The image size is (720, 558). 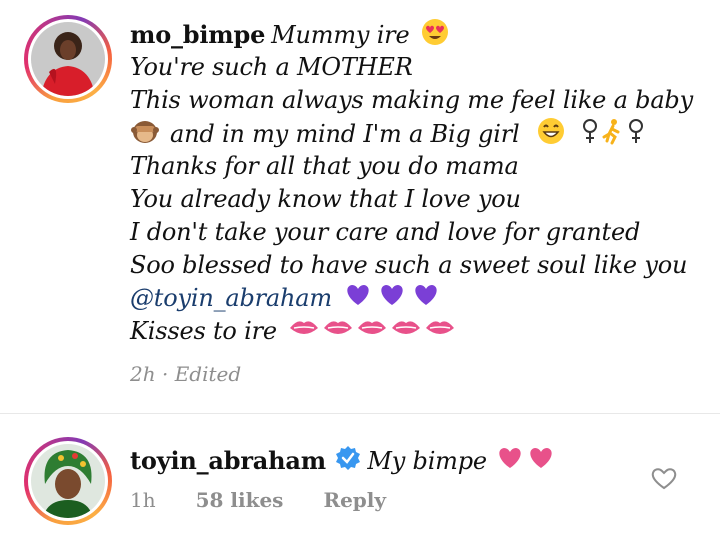 I want to click on comment-meta: 2h · Edited, so click(x=185, y=374).